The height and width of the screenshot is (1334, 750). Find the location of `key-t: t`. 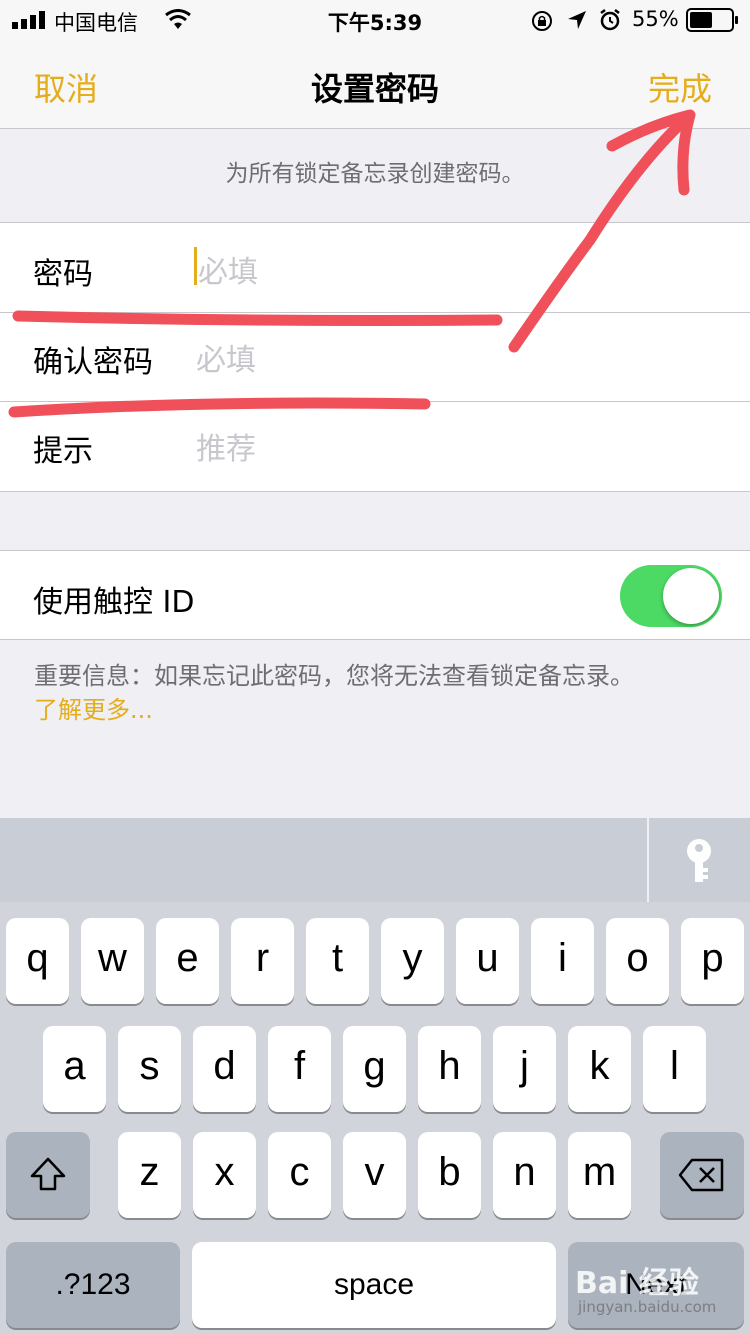

key-t: t is located at coordinates (337, 961).